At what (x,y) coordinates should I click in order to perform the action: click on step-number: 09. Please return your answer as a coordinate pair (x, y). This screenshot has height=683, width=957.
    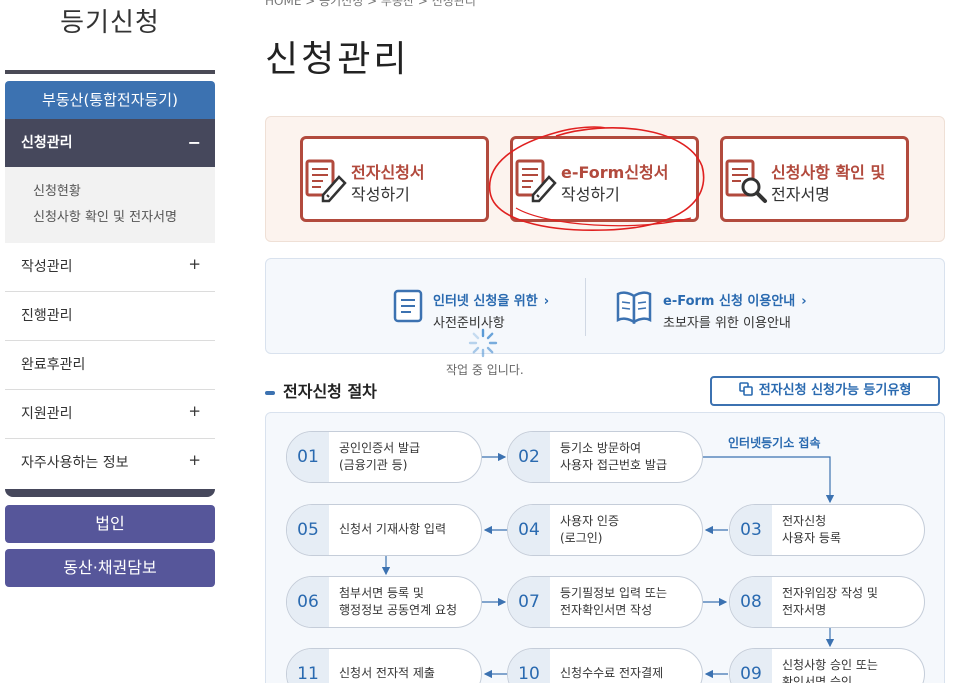
    Looking at the image, I should click on (751, 666).